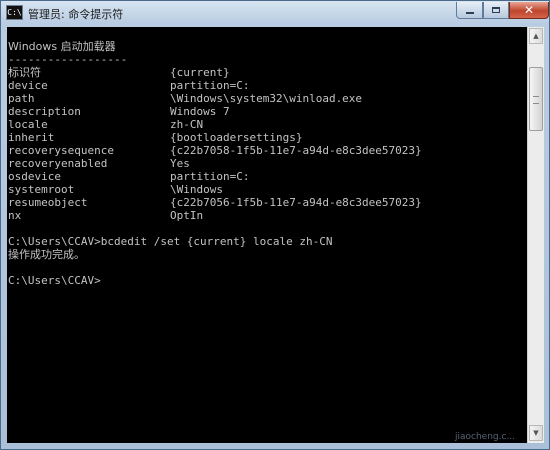 The height and width of the screenshot is (450, 550). What do you see at coordinates (54, 280) in the screenshot?
I see `command-prompt: C:\Users\CCAV>` at bounding box center [54, 280].